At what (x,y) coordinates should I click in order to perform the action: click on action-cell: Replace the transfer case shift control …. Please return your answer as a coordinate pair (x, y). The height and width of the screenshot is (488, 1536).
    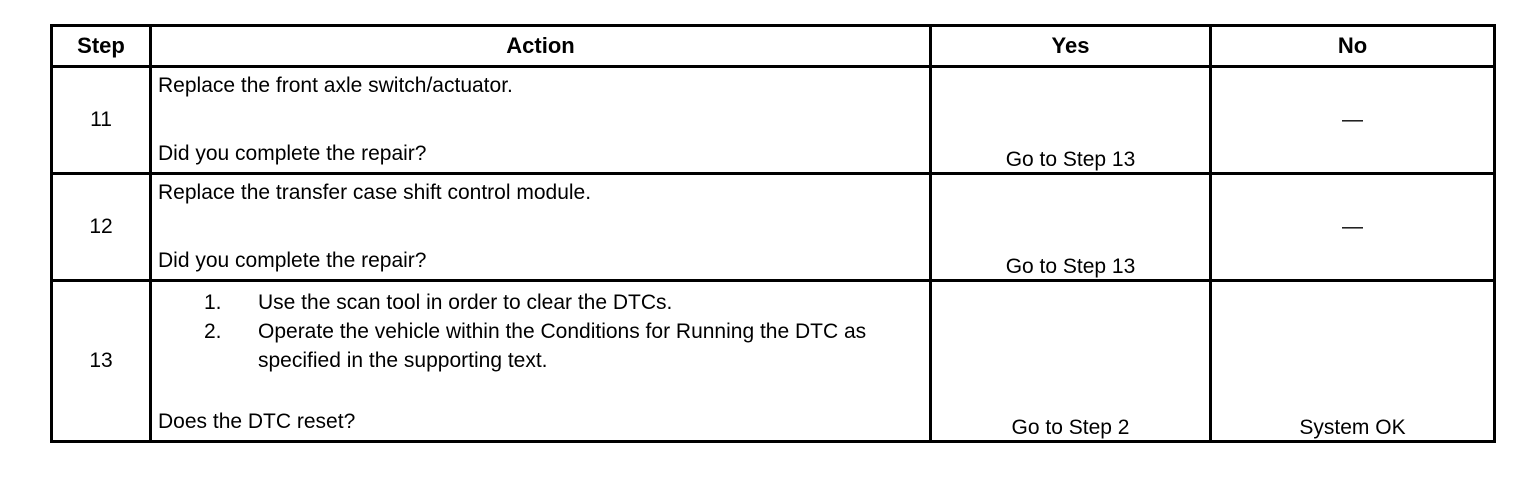
    Looking at the image, I should click on (540, 227).